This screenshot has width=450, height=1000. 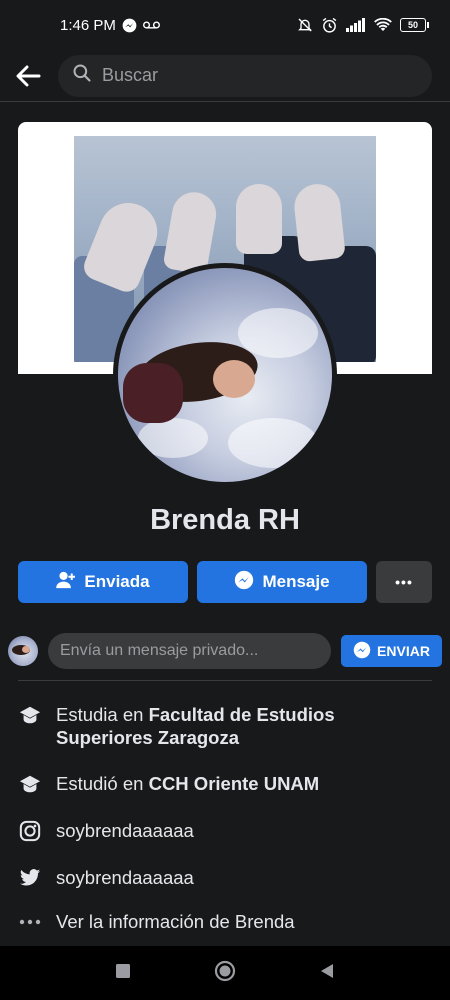 I want to click on twitter-handle: soybrendaaaaaa, so click(x=125, y=877).